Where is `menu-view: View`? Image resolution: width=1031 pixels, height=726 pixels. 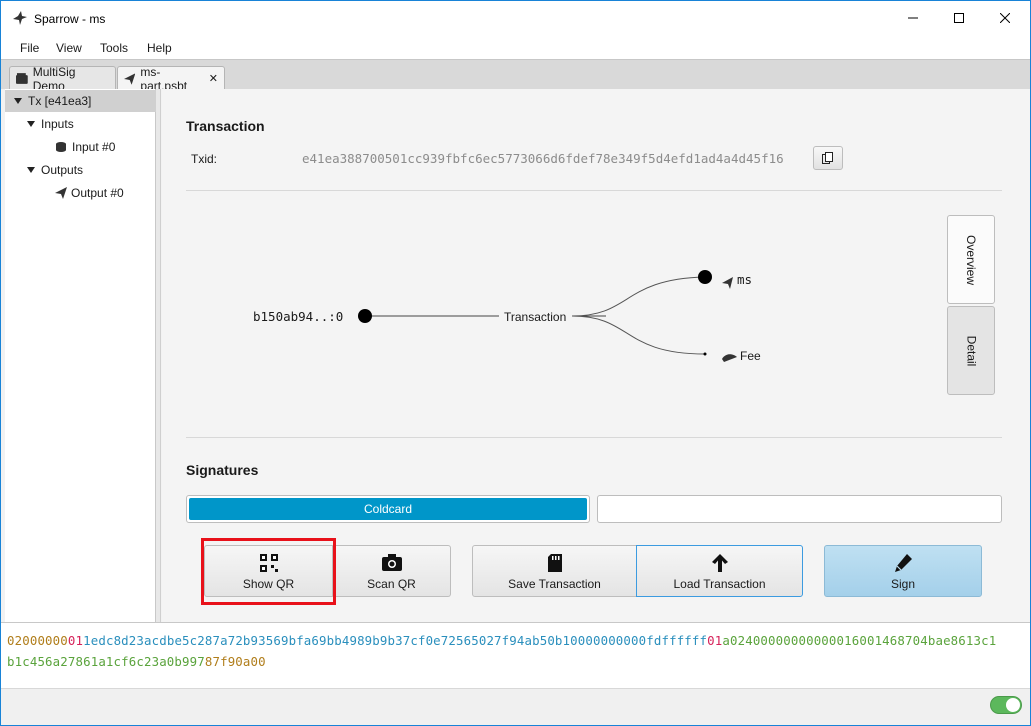
menu-view: View is located at coordinates (69, 48).